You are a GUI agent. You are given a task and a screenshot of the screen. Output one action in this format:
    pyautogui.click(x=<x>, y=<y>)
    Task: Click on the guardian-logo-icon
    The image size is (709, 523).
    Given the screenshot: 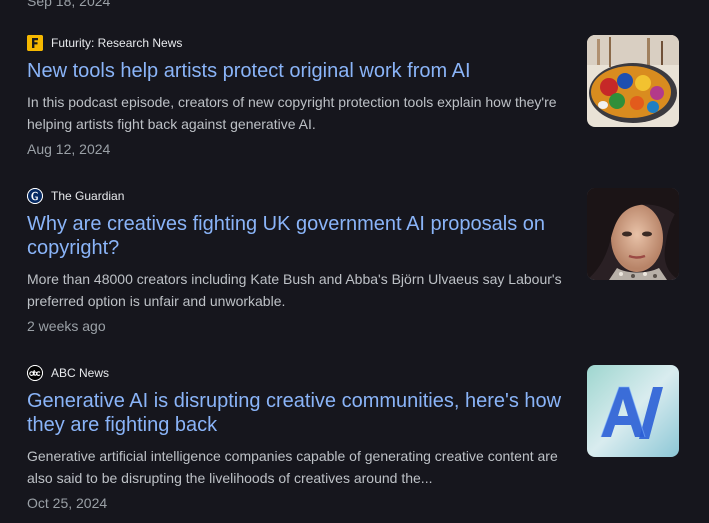 What is the action you would take?
    pyautogui.click(x=35, y=196)
    